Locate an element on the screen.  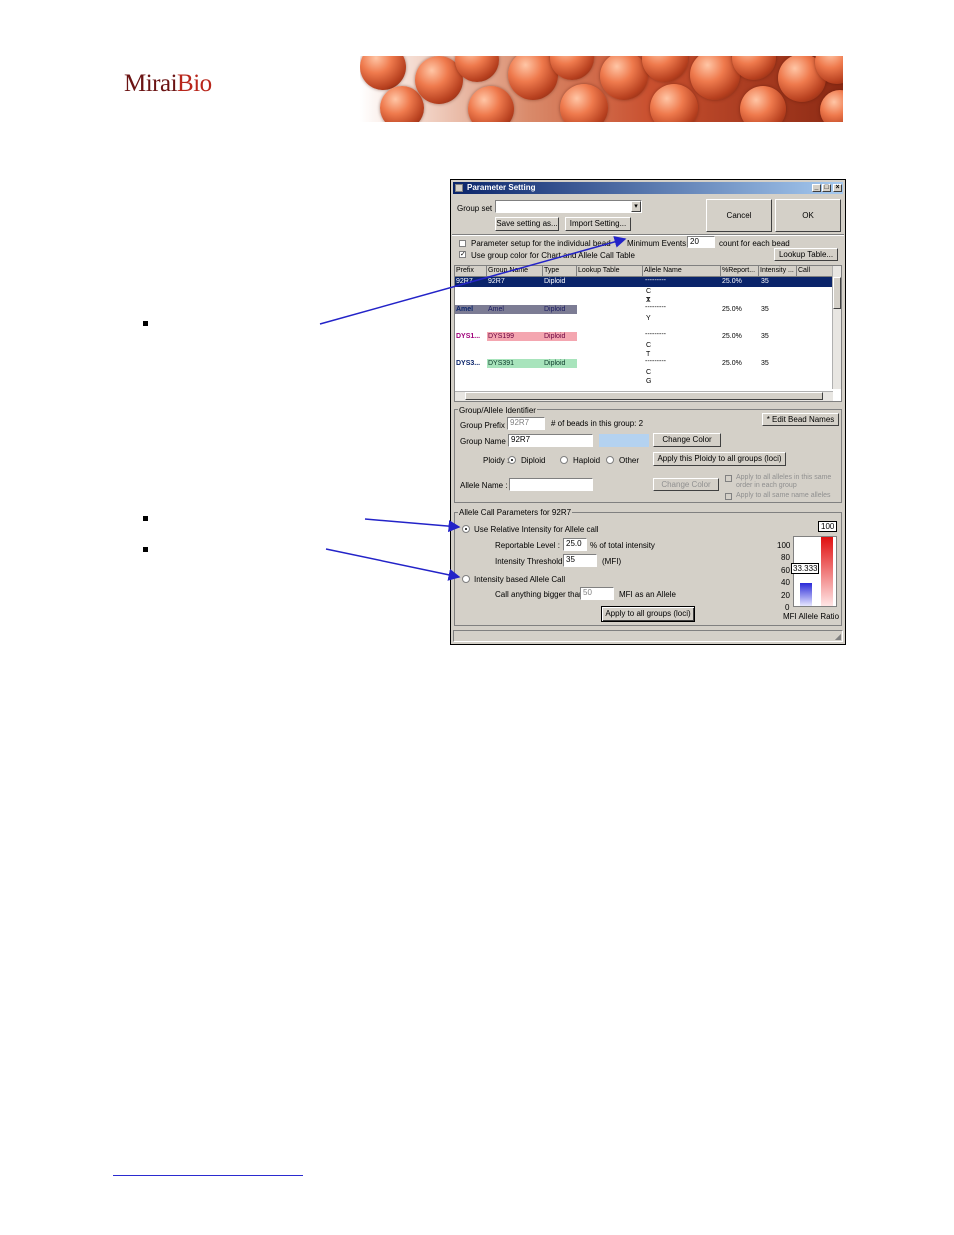
row-group: 92R7 is located at coordinates (496, 281).